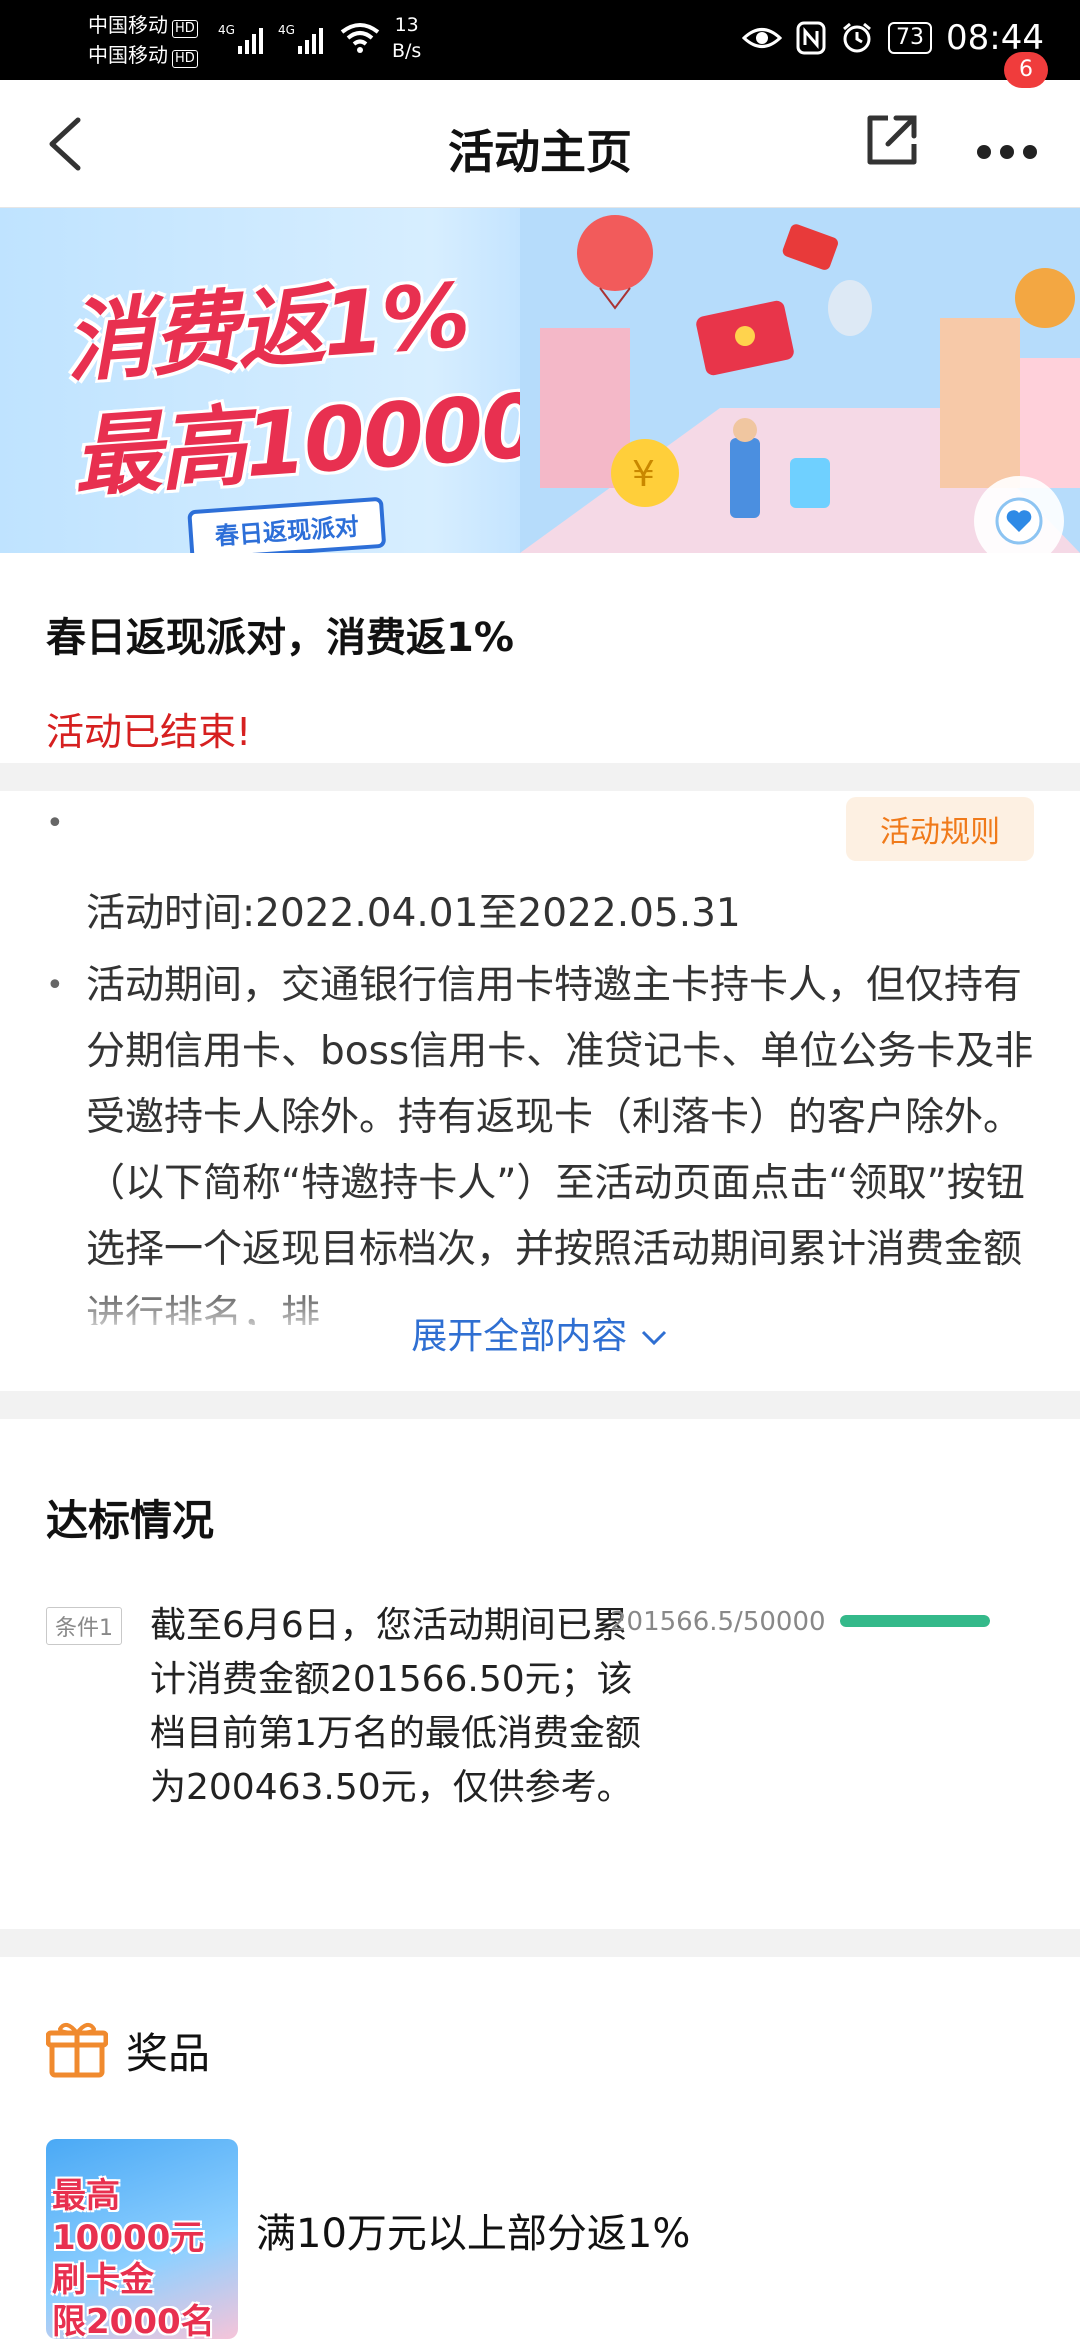 The image size is (1080, 2340). What do you see at coordinates (128, 25) in the screenshot?
I see `carrier-1: 中国移动` at bounding box center [128, 25].